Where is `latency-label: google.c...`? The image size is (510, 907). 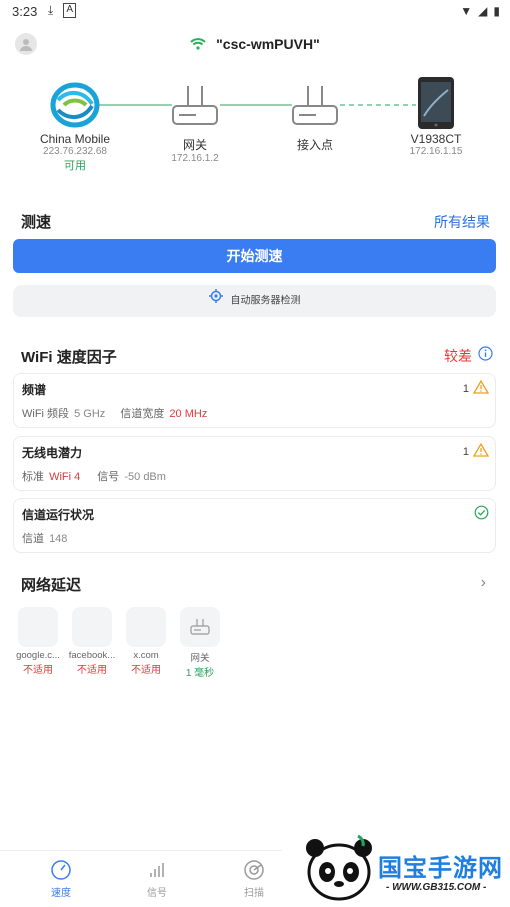
latency-label: google.c... is located at coordinates (38, 655).